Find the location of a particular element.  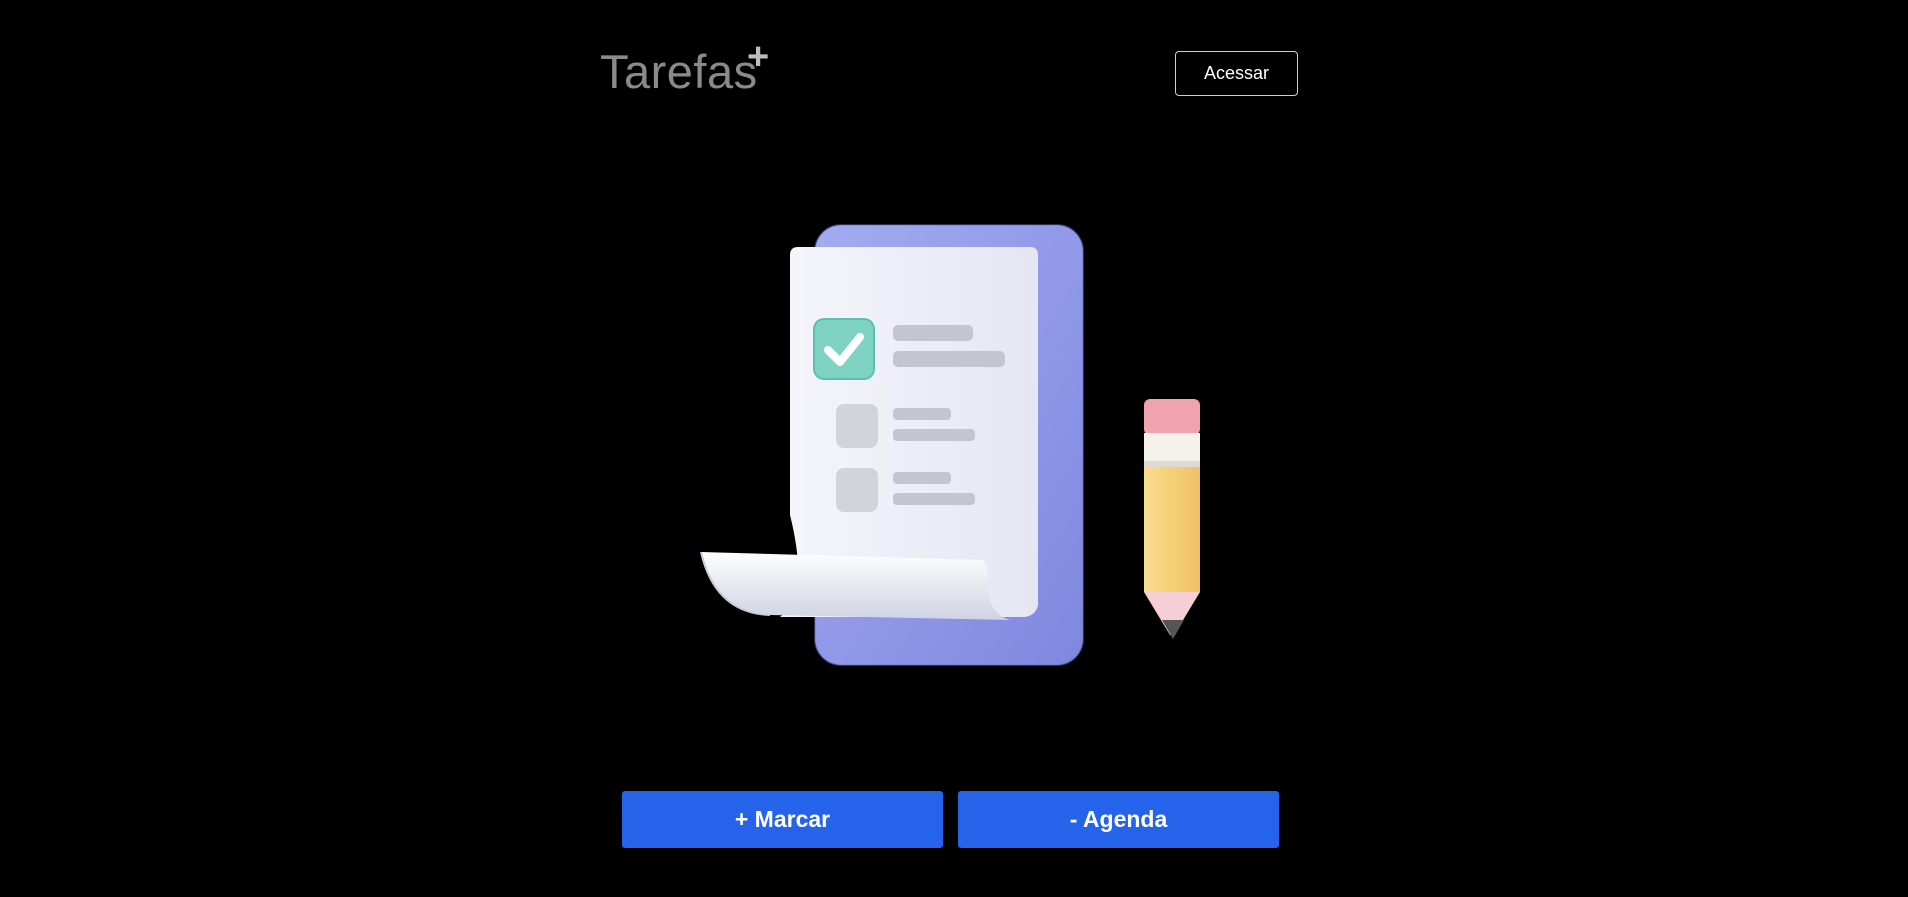

app-logo-text: Tarefas is located at coordinates (679, 71).